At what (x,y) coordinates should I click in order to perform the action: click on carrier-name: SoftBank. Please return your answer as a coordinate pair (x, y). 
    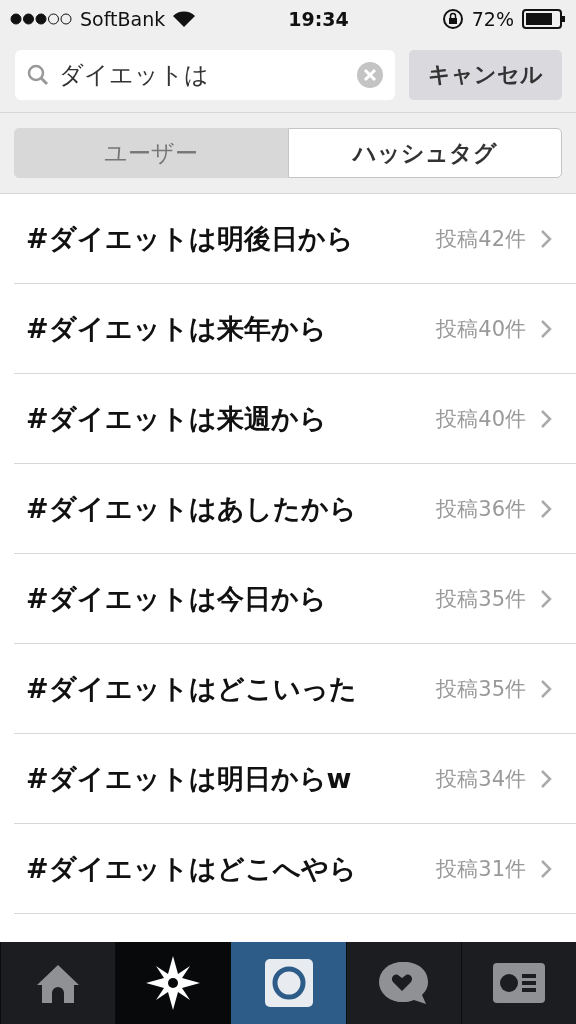
    Looking at the image, I should click on (123, 19).